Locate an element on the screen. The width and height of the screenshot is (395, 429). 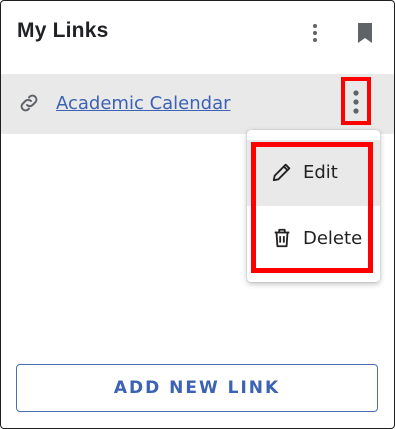
menu-item-edit: Edit is located at coordinates (313, 173).